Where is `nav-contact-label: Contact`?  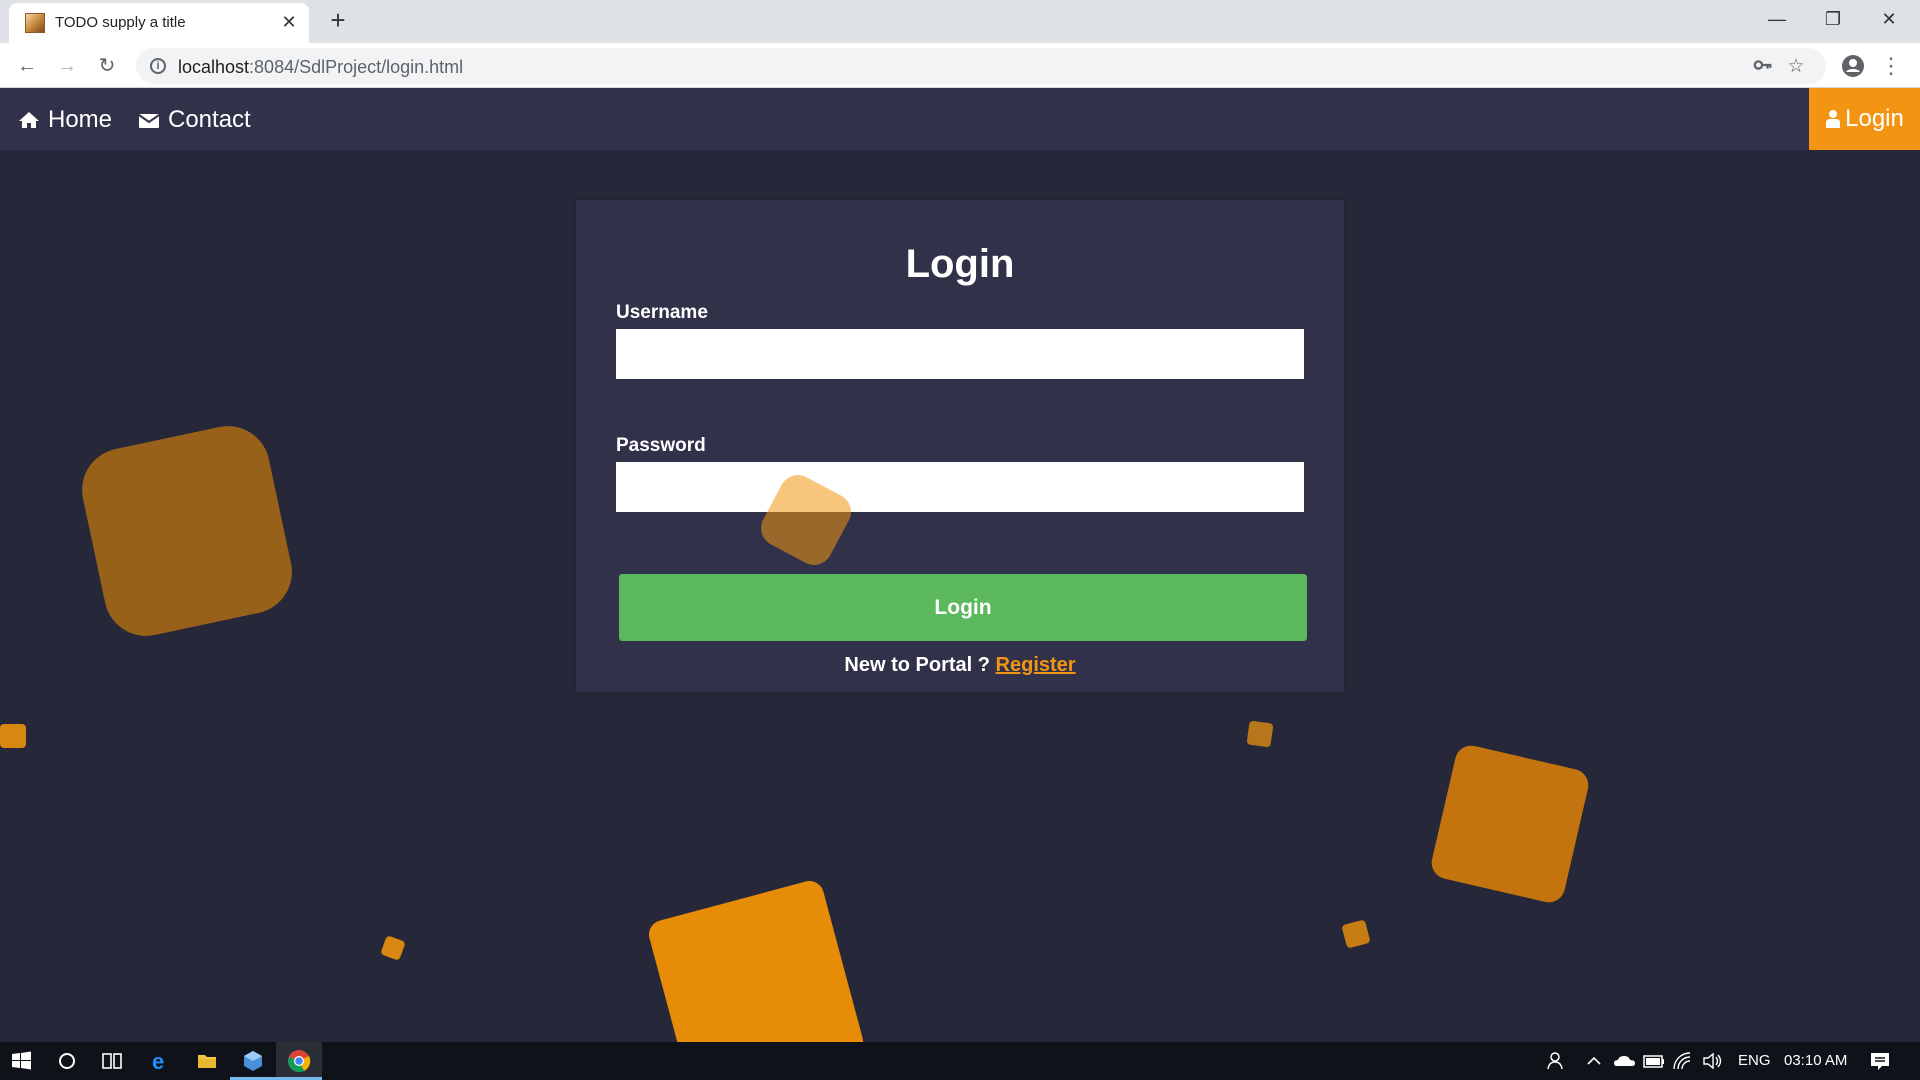 nav-contact-label: Contact is located at coordinates (209, 119).